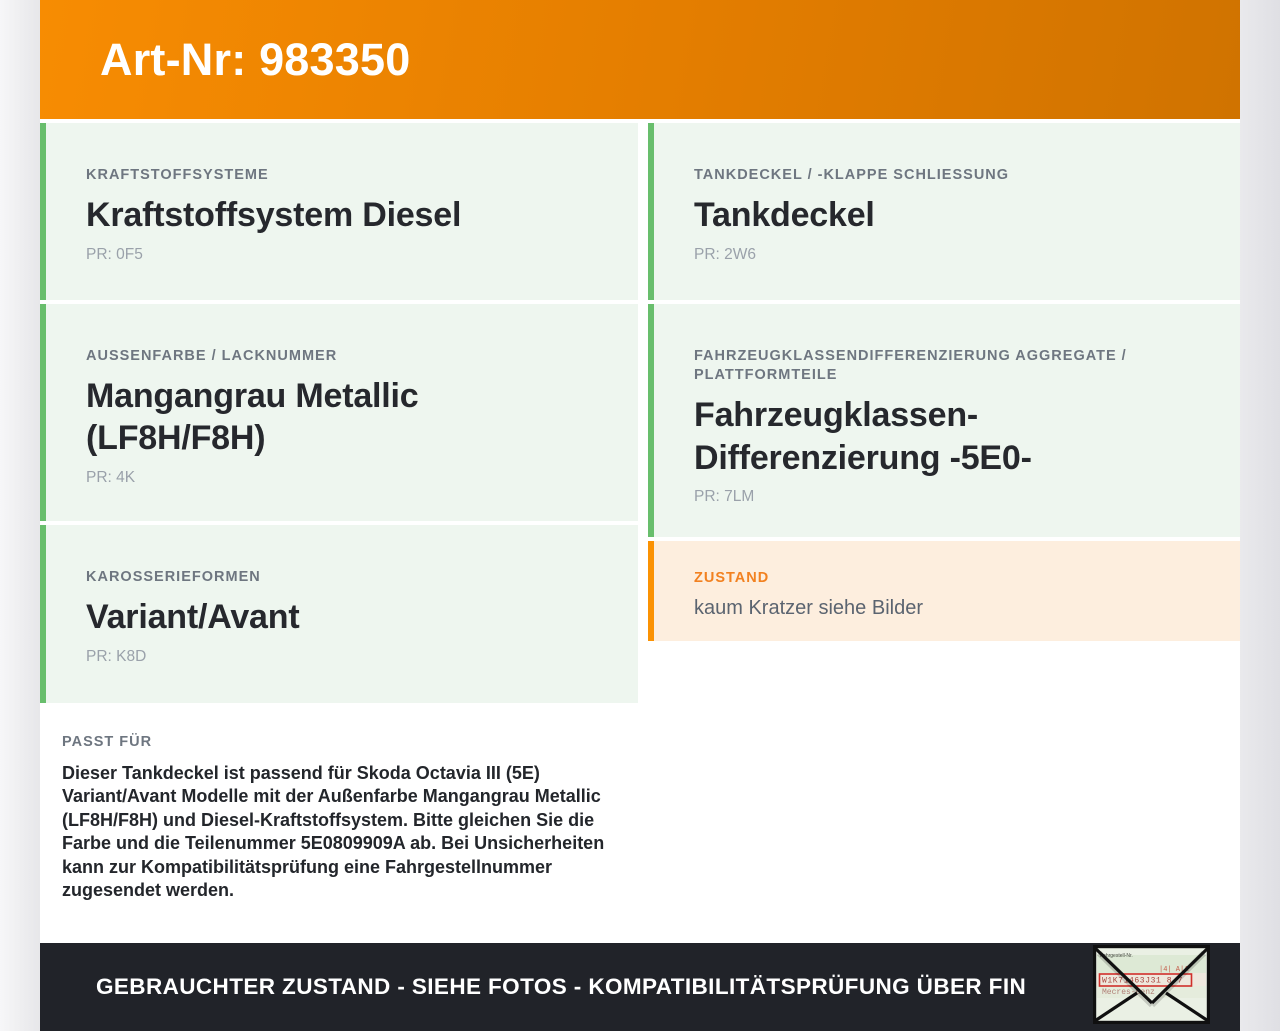 The height and width of the screenshot is (1031, 1280). Describe the element at coordinates (724, 497) in the screenshot. I see `pr-code: PR: 7LM` at that location.